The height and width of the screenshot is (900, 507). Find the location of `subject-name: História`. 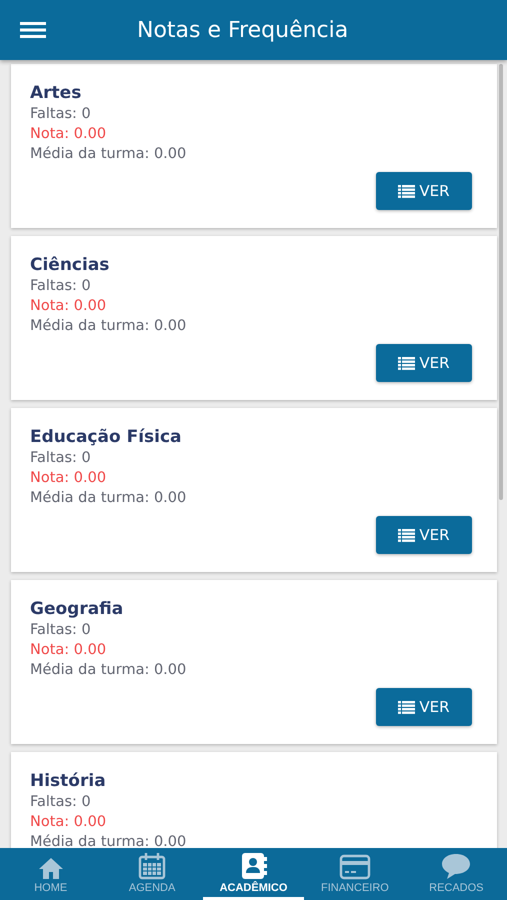

subject-name: História is located at coordinates (68, 781).